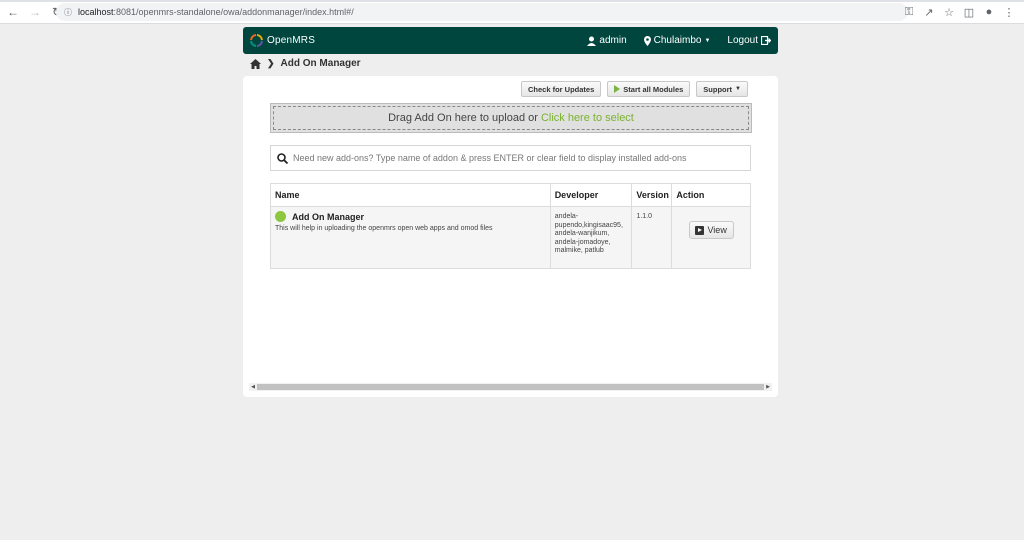 The width and height of the screenshot is (1024, 540). I want to click on star-icon: ☆, so click(949, 12).